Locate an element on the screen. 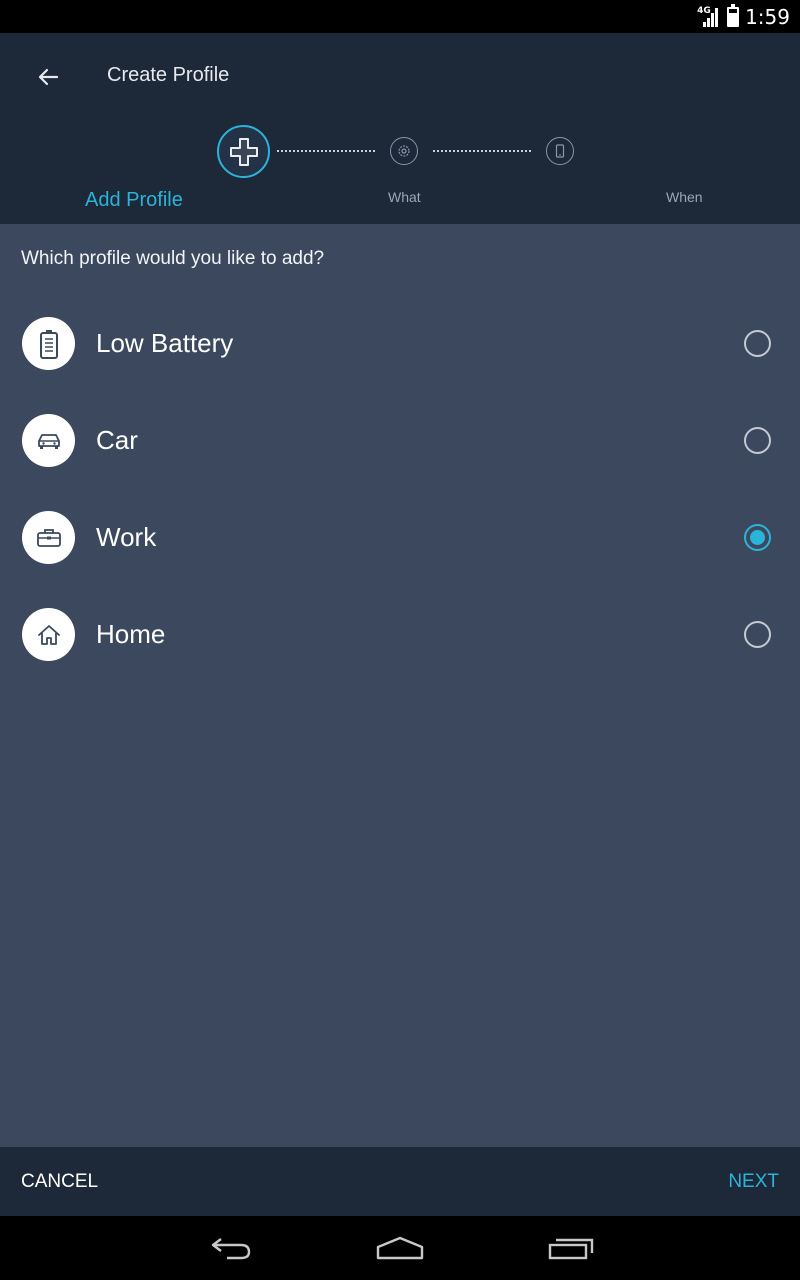 This screenshot has width=800, height=1280. network-type: 4G is located at coordinates (704, 10).